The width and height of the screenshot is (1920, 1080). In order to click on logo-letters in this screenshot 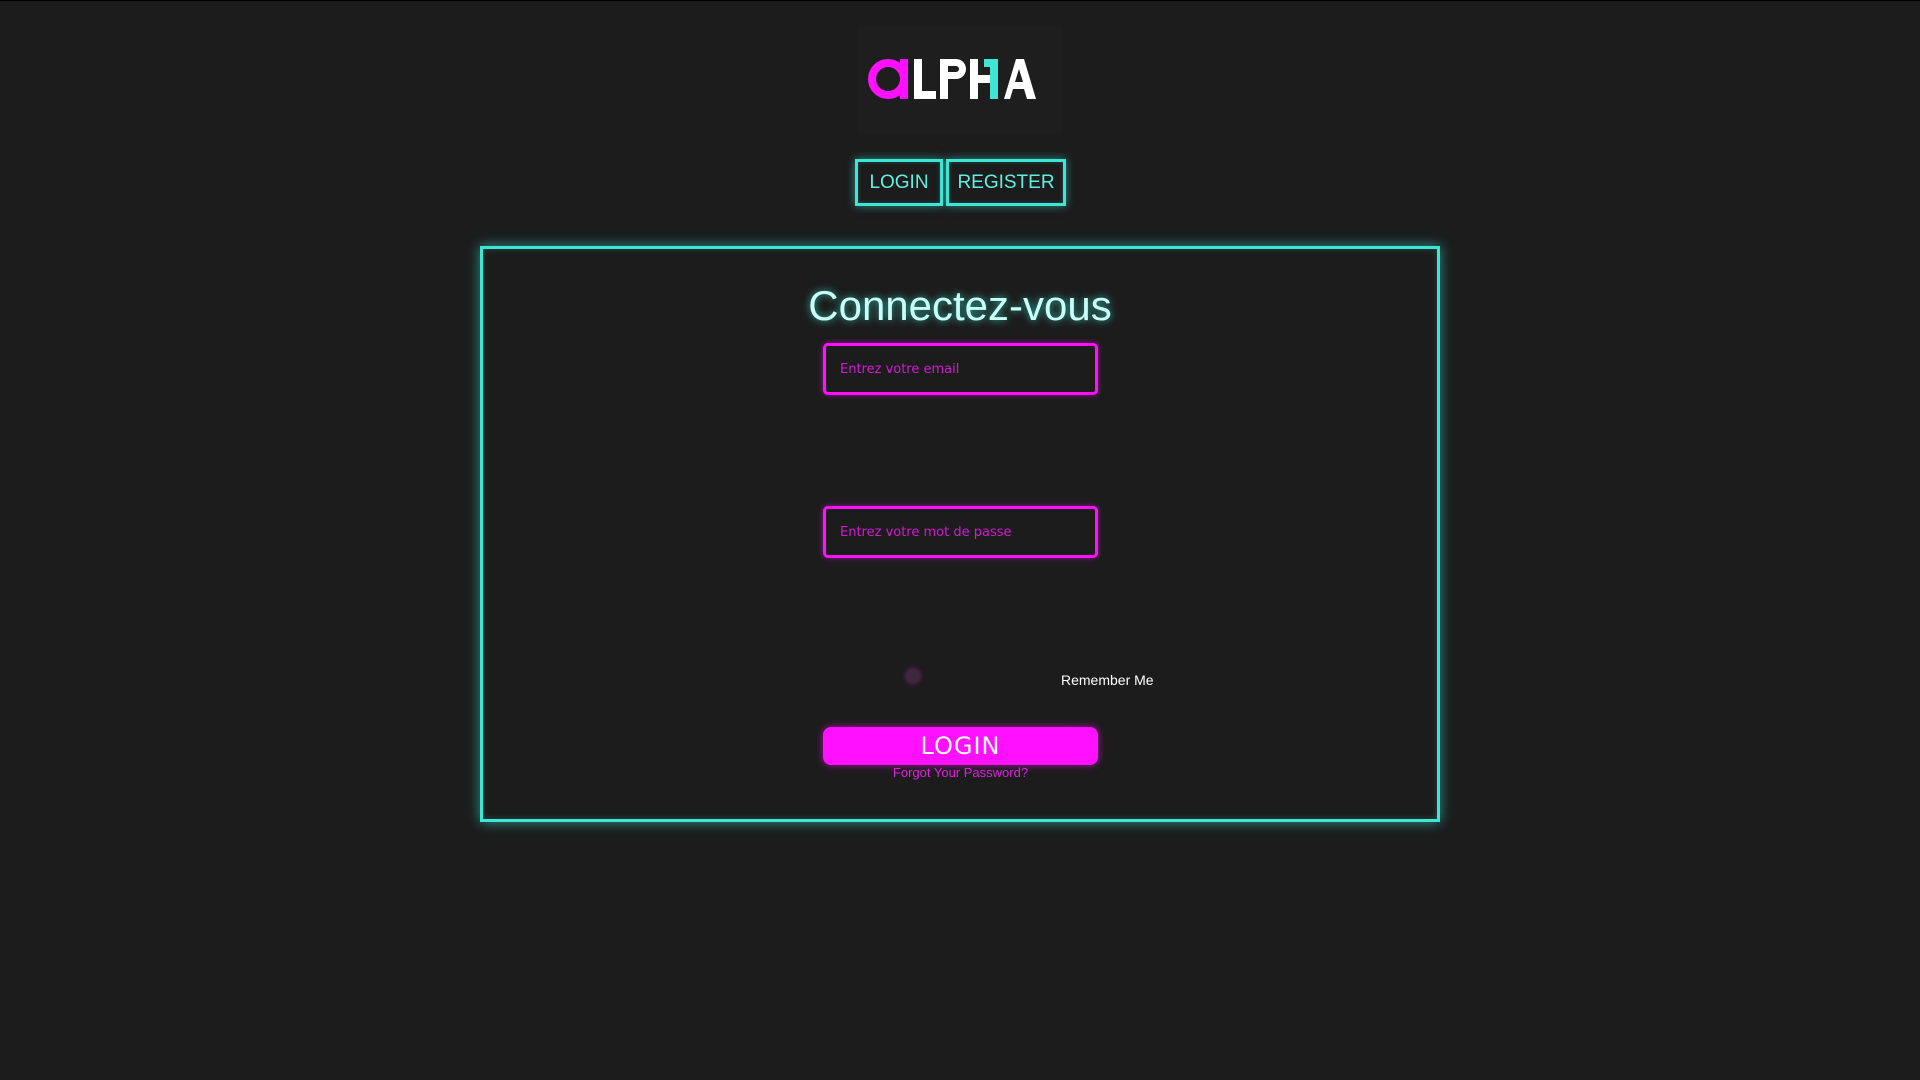, I will do `click(975, 79)`.